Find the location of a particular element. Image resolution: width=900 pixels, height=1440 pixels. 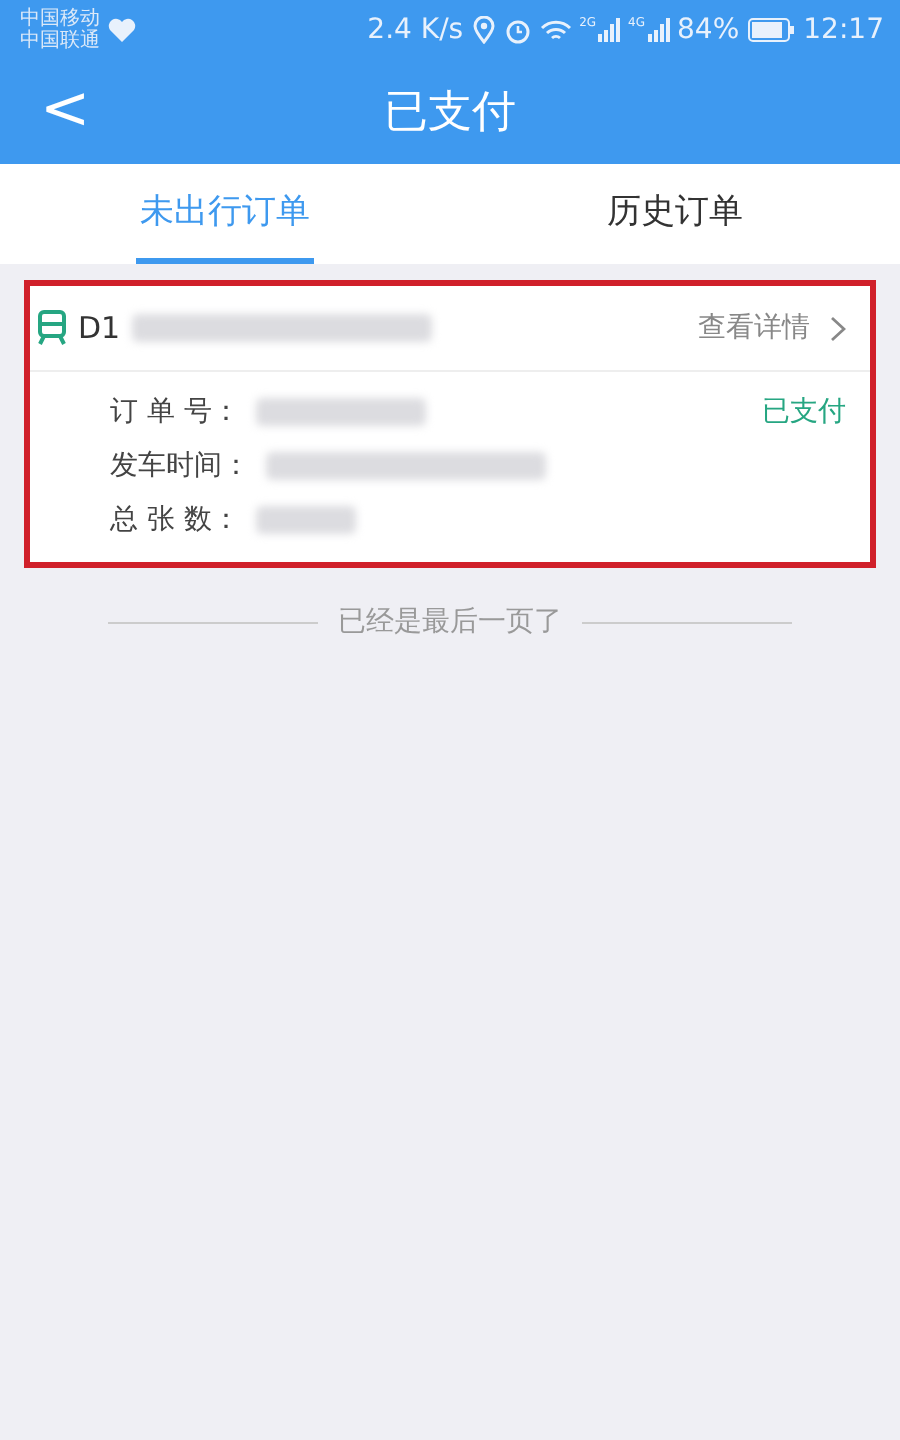

carrier-name: 中国联通 is located at coordinates (60, 41).